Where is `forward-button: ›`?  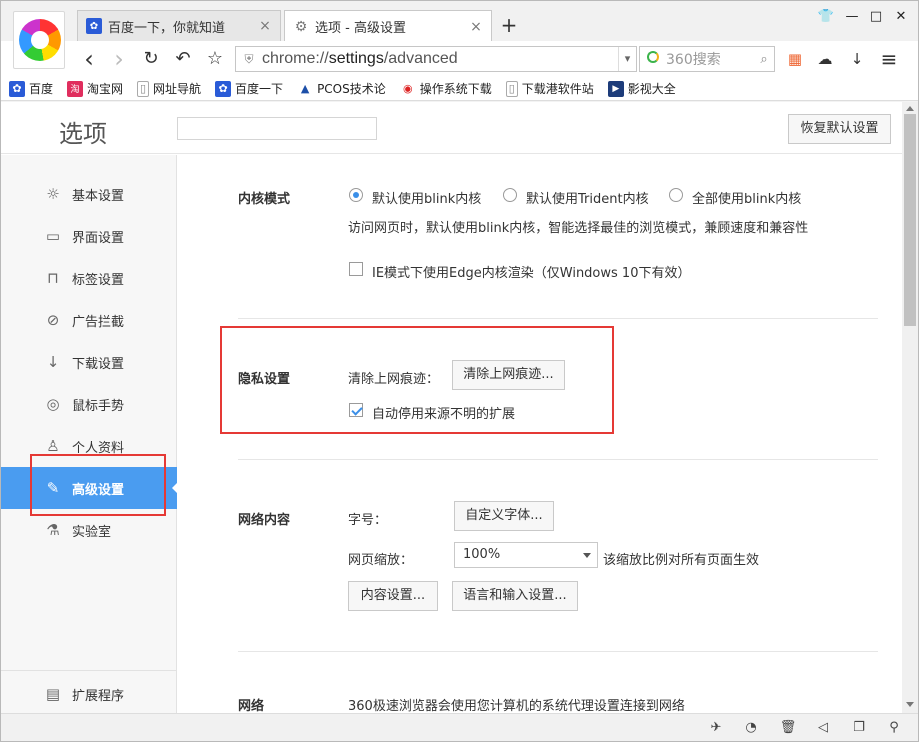 forward-button: › is located at coordinates (119, 59).